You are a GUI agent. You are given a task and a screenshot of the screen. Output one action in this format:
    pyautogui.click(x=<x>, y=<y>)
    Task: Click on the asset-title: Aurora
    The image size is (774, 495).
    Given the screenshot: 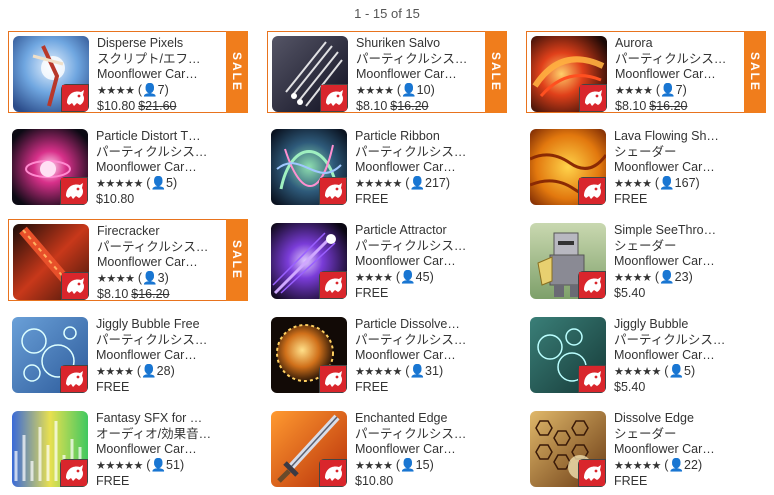 What is the action you would take?
    pyautogui.click(x=679, y=44)
    